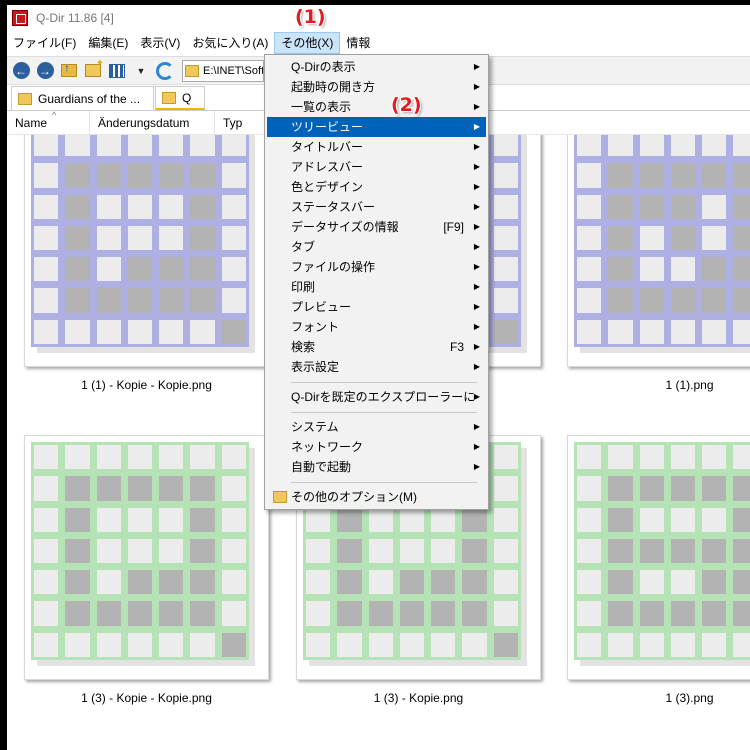 The image size is (750, 750). I want to click on menu-item-address-bar: アドレスバー ▶, so click(376, 167).